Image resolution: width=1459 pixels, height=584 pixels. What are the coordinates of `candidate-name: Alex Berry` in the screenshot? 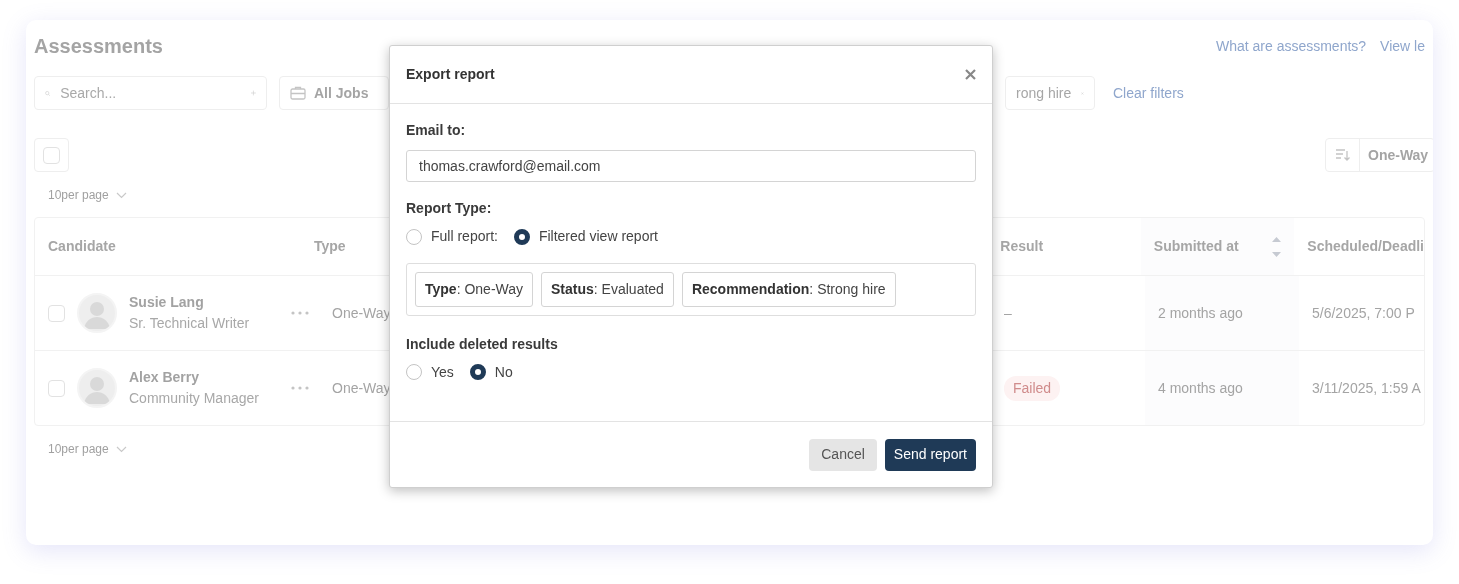 It's located at (165, 377).